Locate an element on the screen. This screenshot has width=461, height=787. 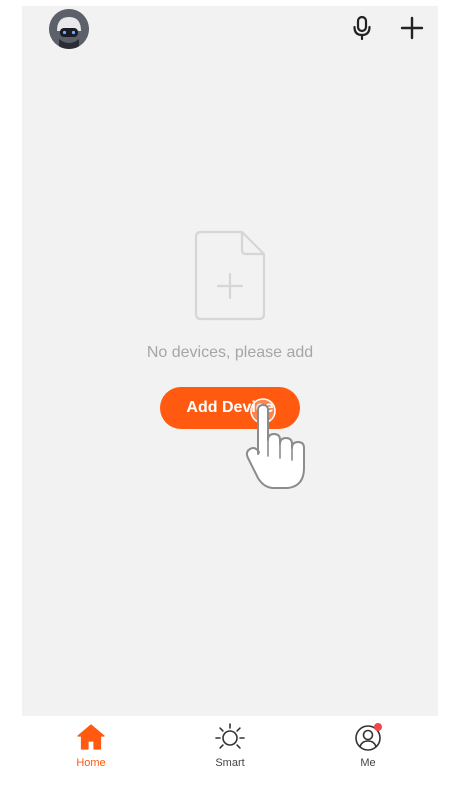
plus-icon is located at coordinates (412, 28).